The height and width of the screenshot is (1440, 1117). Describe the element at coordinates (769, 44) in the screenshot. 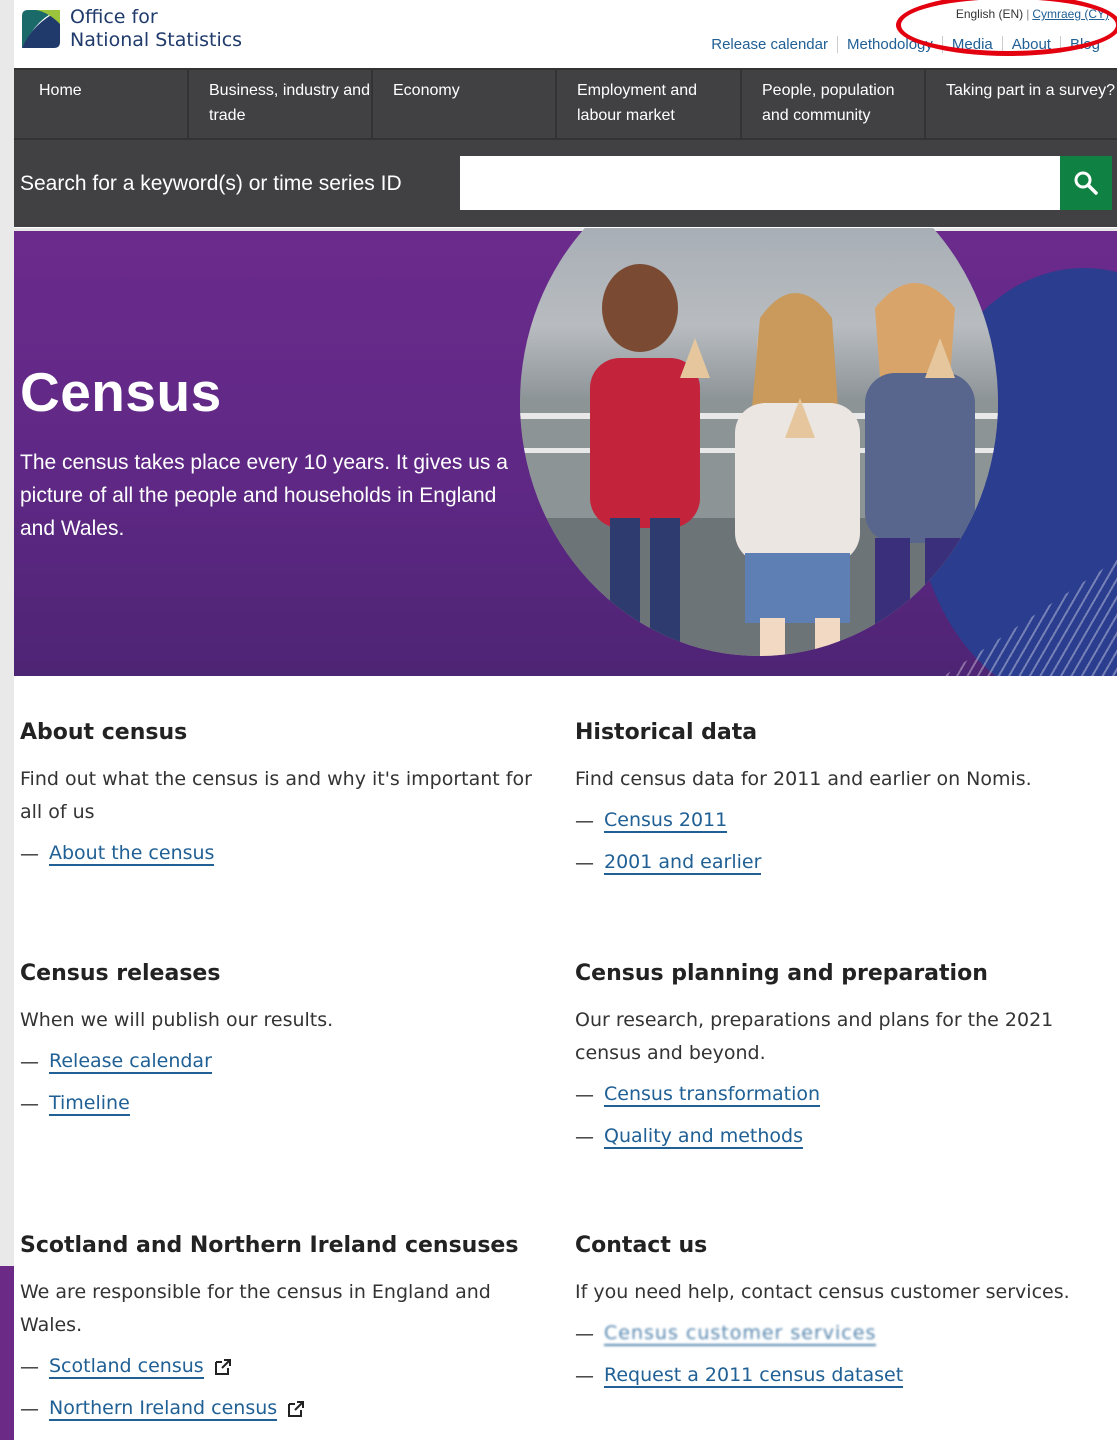

I see `toplink-release-calendar: Release calendar` at that location.